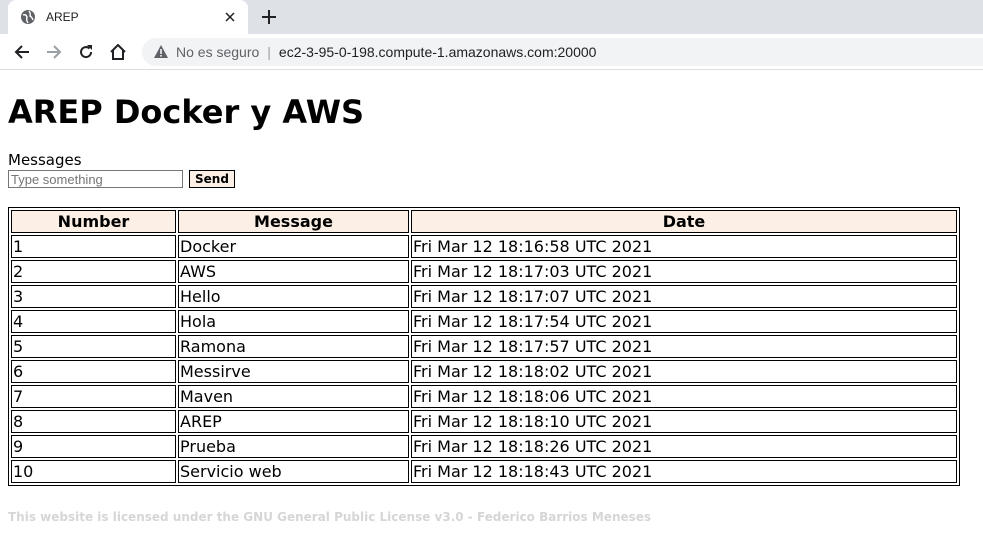 This screenshot has height=535, width=983. What do you see at coordinates (161, 51) in the screenshot?
I see `warning-icon` at bounding box center [161, 51].